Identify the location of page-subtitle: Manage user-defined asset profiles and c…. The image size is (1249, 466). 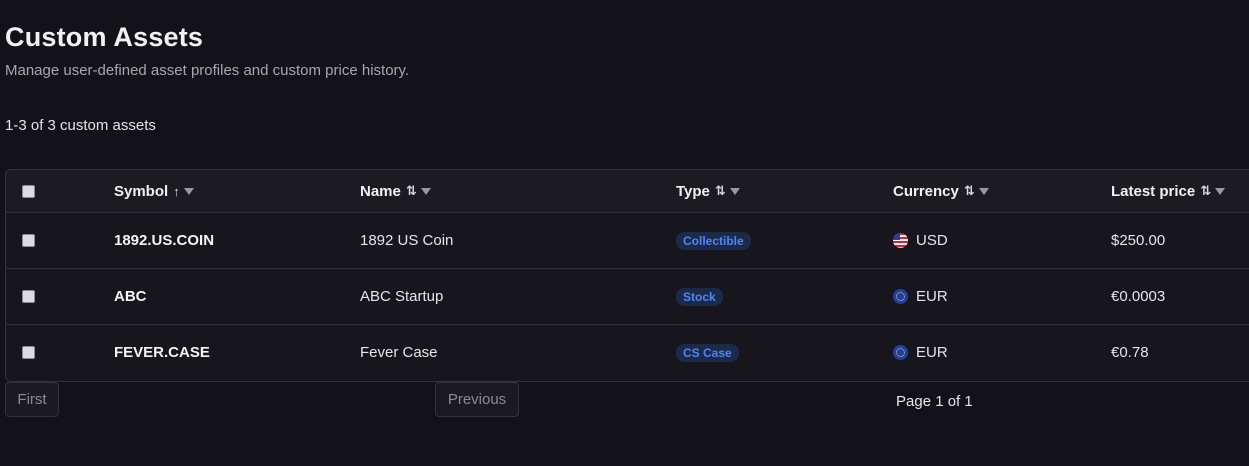
(207, 70).